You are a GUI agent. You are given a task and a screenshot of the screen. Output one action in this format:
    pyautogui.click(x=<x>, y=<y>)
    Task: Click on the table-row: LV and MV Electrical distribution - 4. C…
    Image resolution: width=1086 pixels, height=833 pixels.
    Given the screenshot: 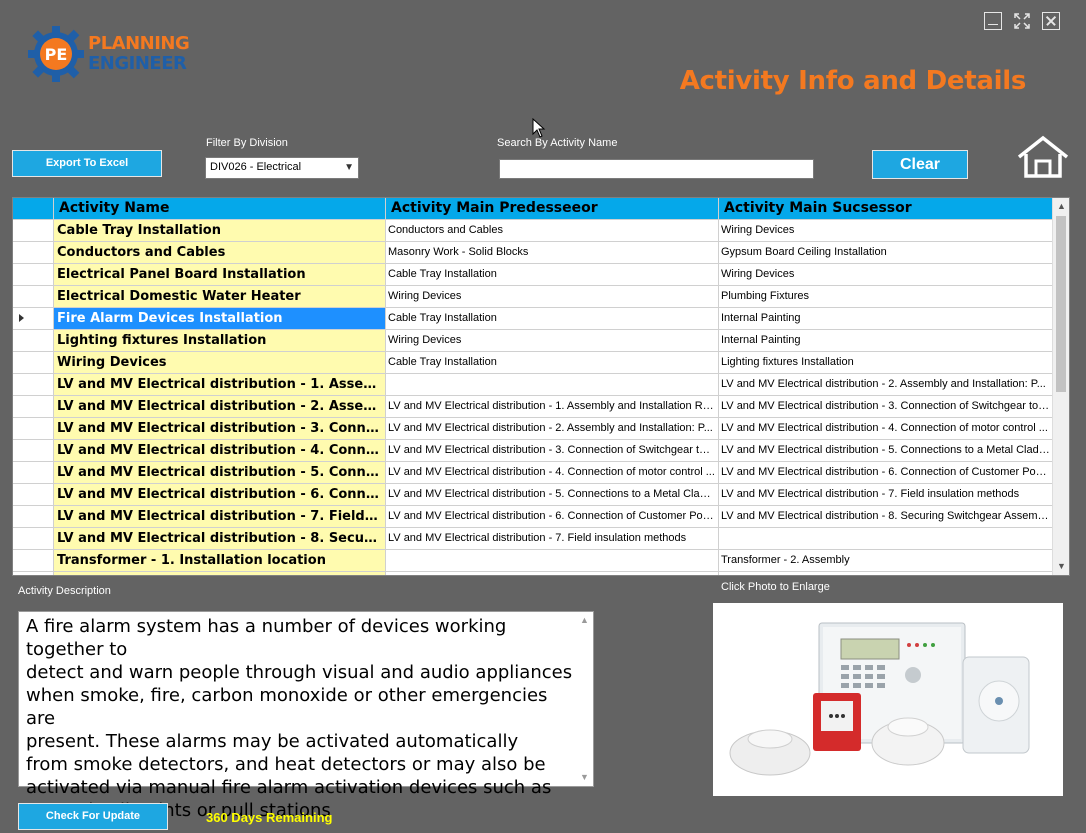 What is the action you would take?
    pyautogui.click(x=532, y=451)
    